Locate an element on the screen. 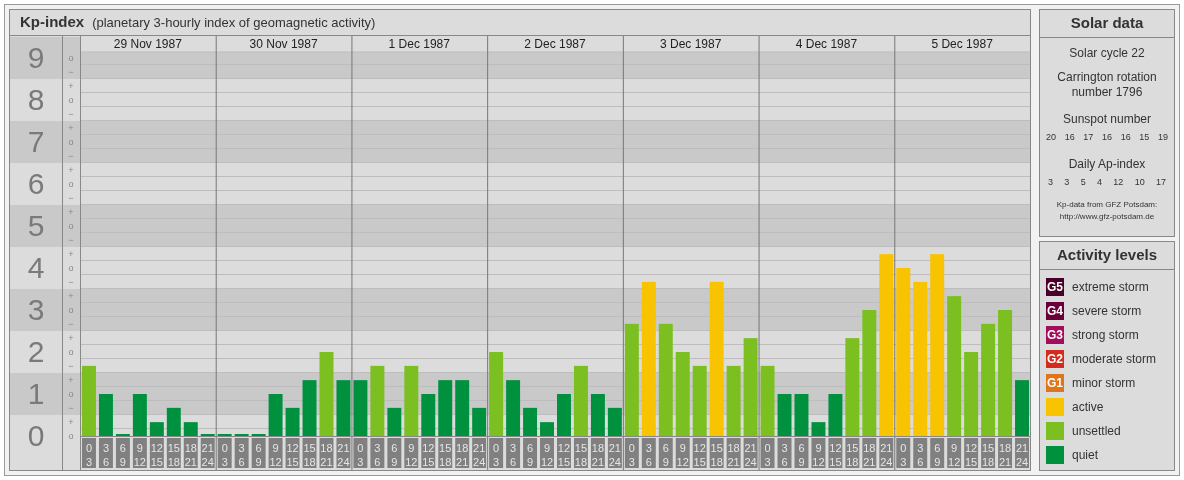 This screenshot has height=480, width=1184. source-link: http://www.gfz-potsdam.de is located at coordinates (1107, 217).